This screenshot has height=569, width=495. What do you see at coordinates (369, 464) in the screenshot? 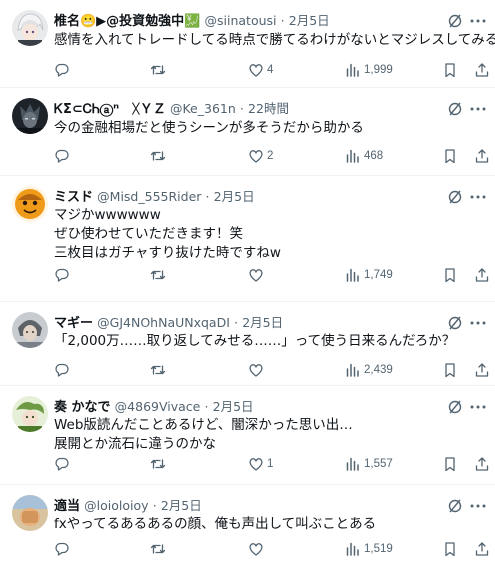
I see `views-button: 1,557` at bounding box center [369, 464].